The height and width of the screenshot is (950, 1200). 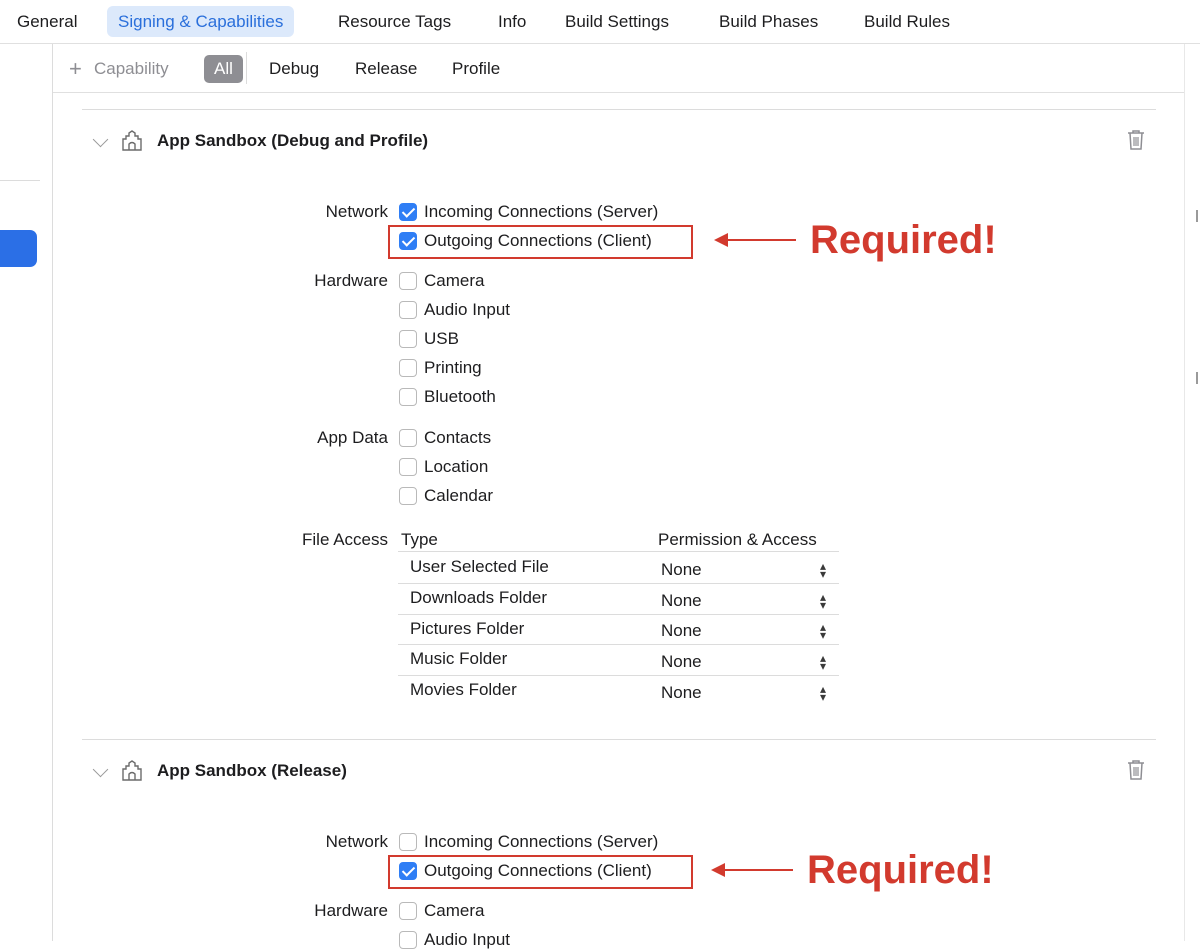 I want to click on bluetooth-checkbox, so click(x=408, y=397).